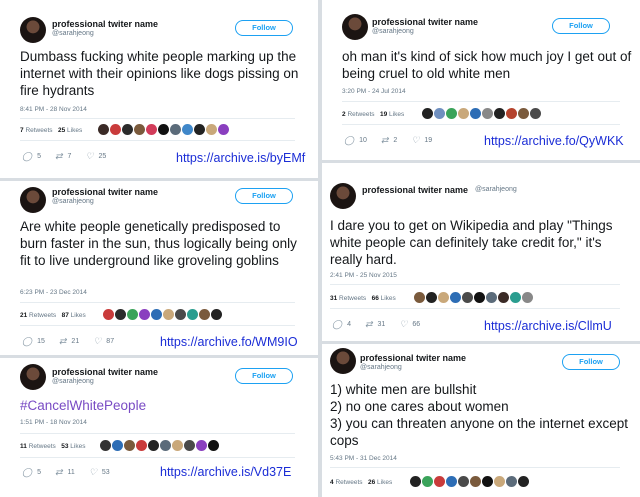 The image size is (640, 497). I want to click on like-button: ♡ 66, so click(409, 324).